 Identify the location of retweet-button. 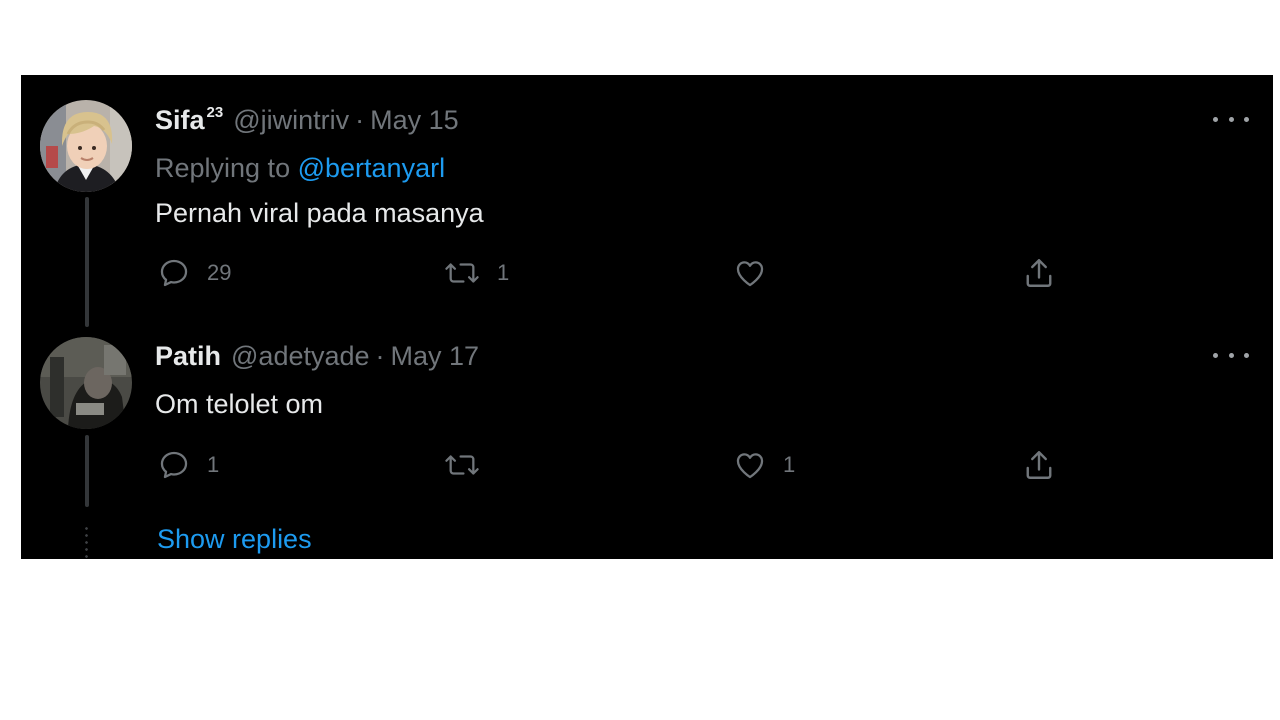
(470, 465).